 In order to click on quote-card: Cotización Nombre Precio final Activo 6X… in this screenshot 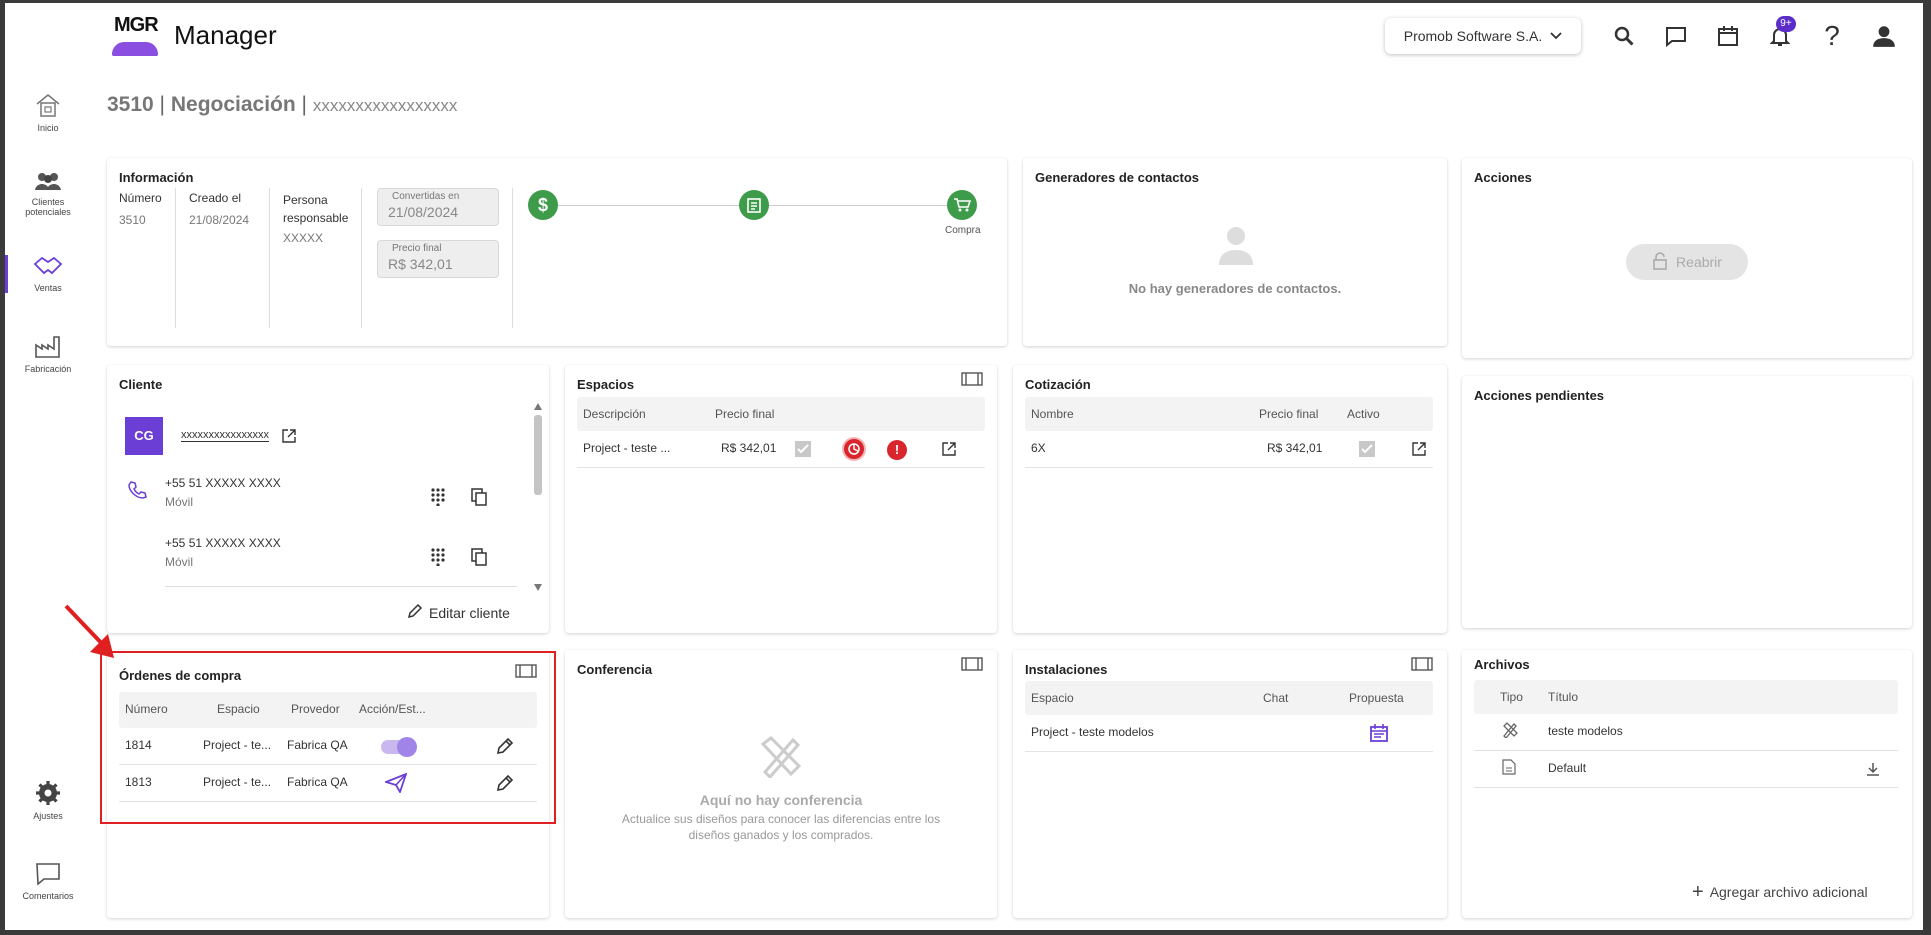, I will do `click(1230, 499)`.